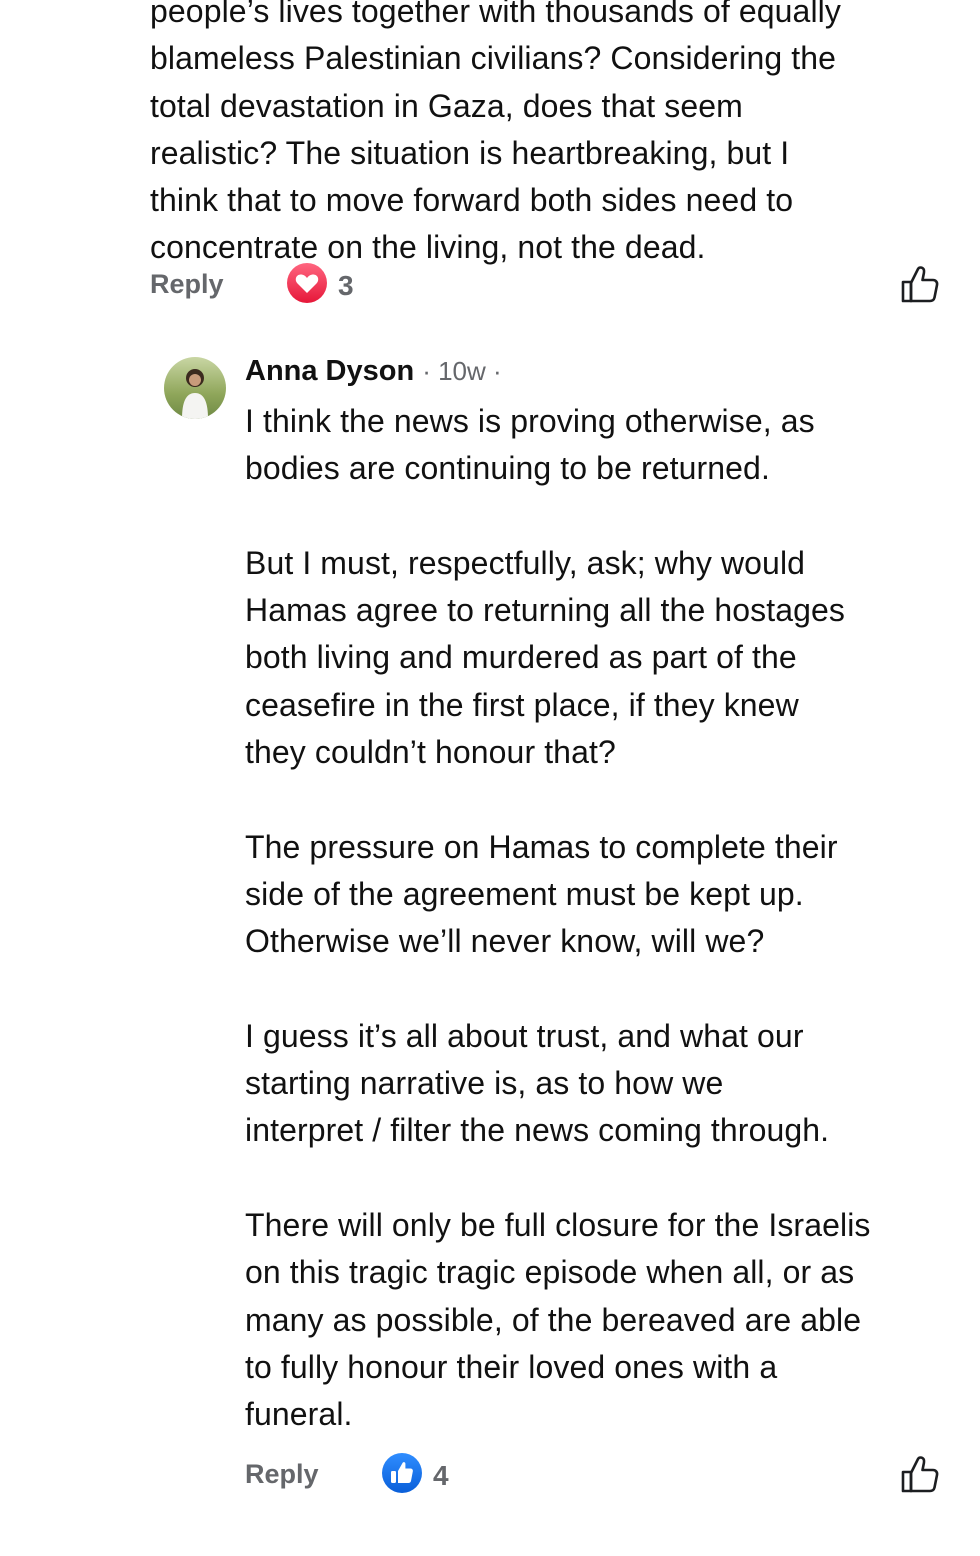 The height and width of the screenshot is (1556, 980). I want to click on heart-icon, so click(307, 285).